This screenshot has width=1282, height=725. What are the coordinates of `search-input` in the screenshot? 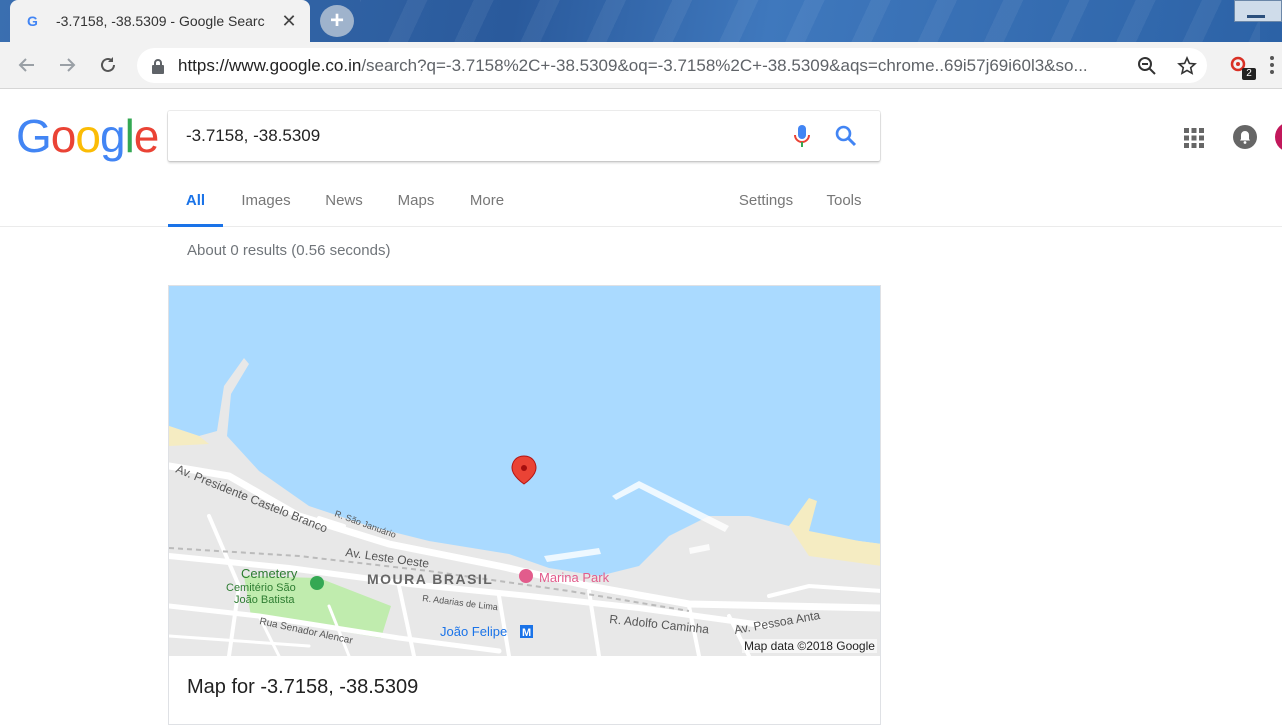 It's located at (466, 136).